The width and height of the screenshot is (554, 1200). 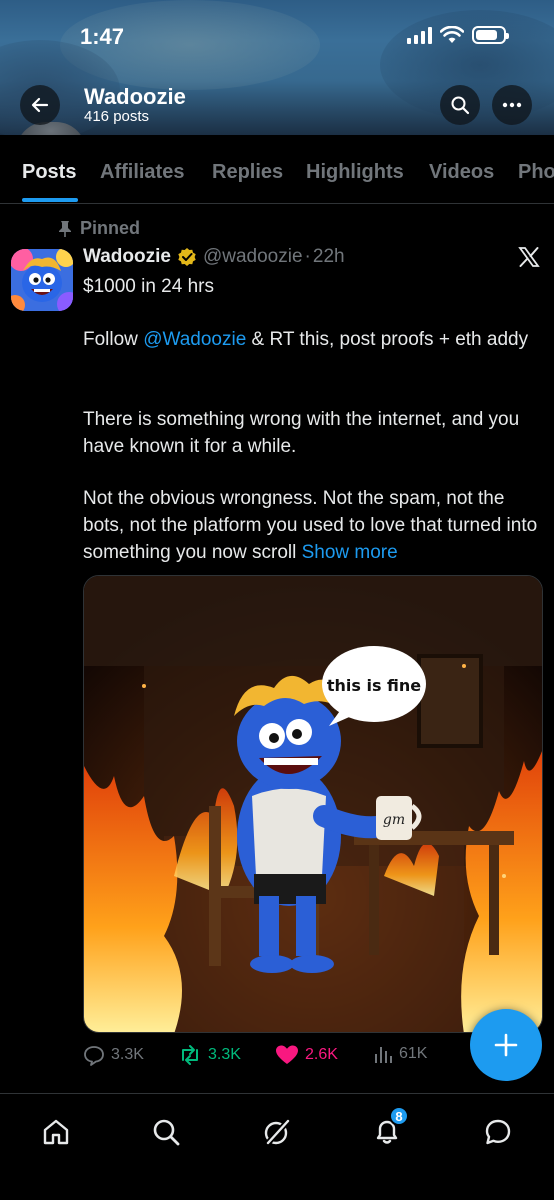 What do you see at coordinates (253, 257) in the screenshot?
I see `post-author-handle: @wadoozie` at bounding box center [253, 257].